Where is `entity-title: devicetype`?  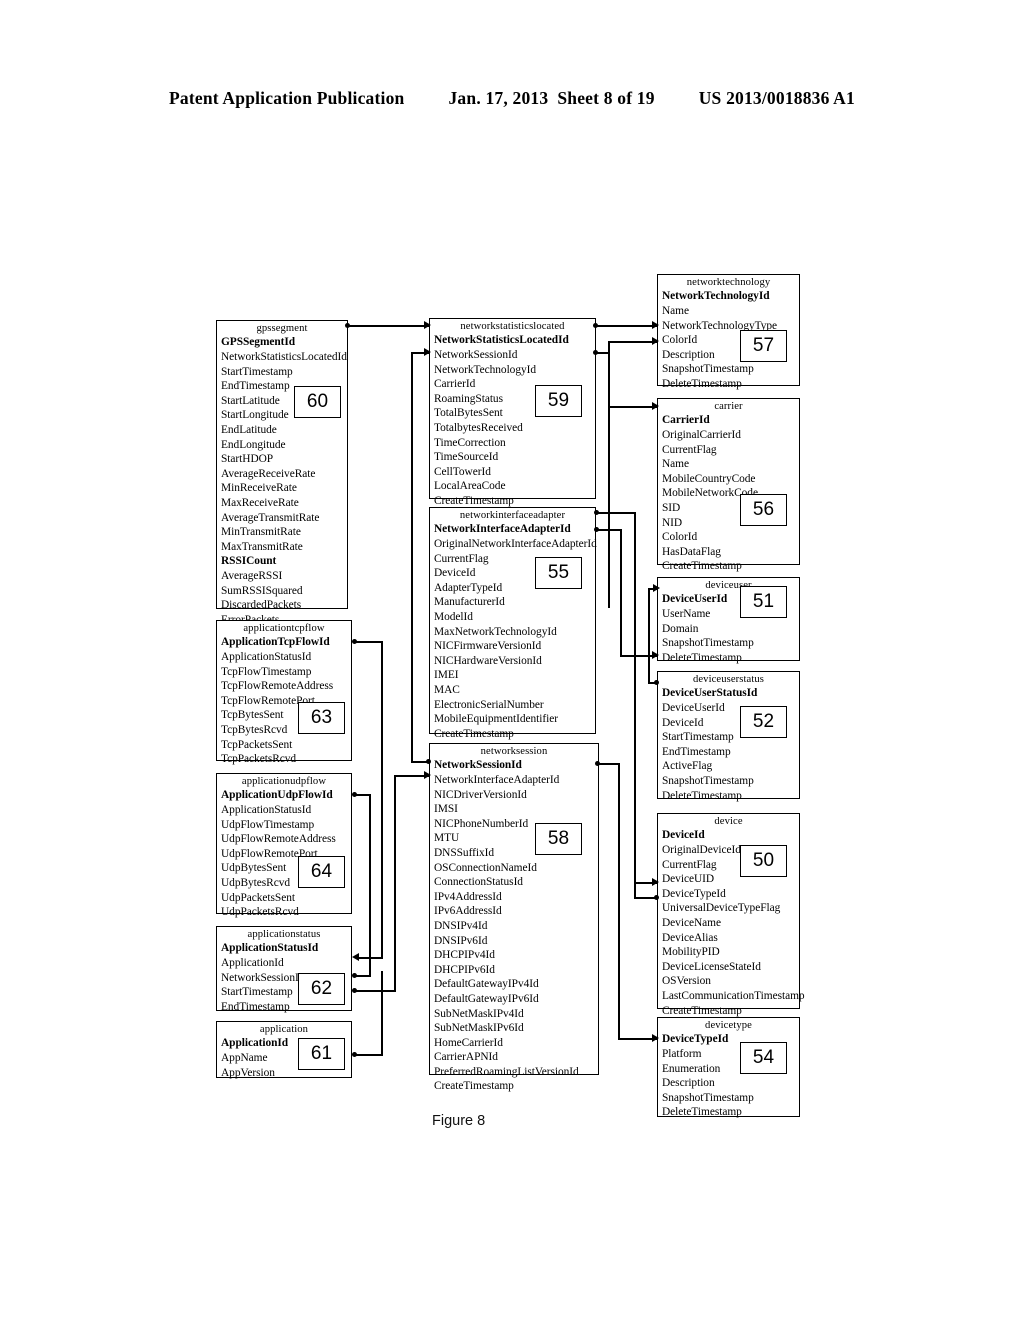
entity-title: devicetype is located at coordinates (728, 1025).